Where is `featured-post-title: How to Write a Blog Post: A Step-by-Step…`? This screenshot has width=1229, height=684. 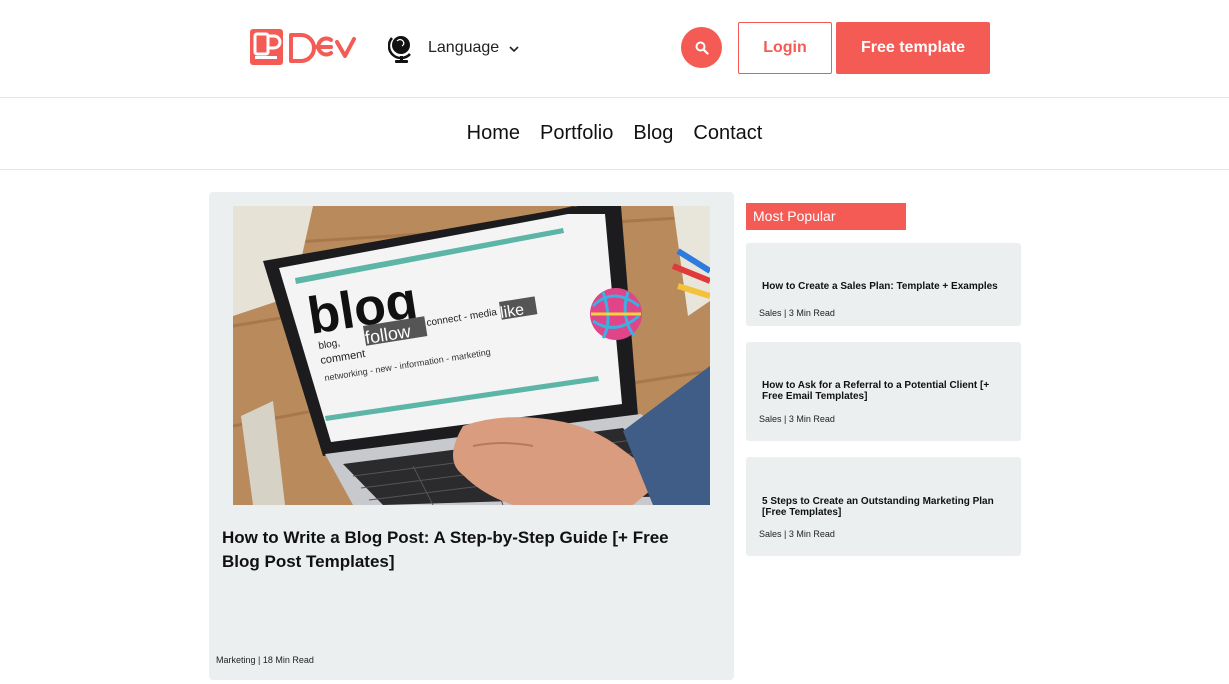 featured-post-title: How to Write a Blog Post: A Step-by-Step… is located at coordinates (462, 550).